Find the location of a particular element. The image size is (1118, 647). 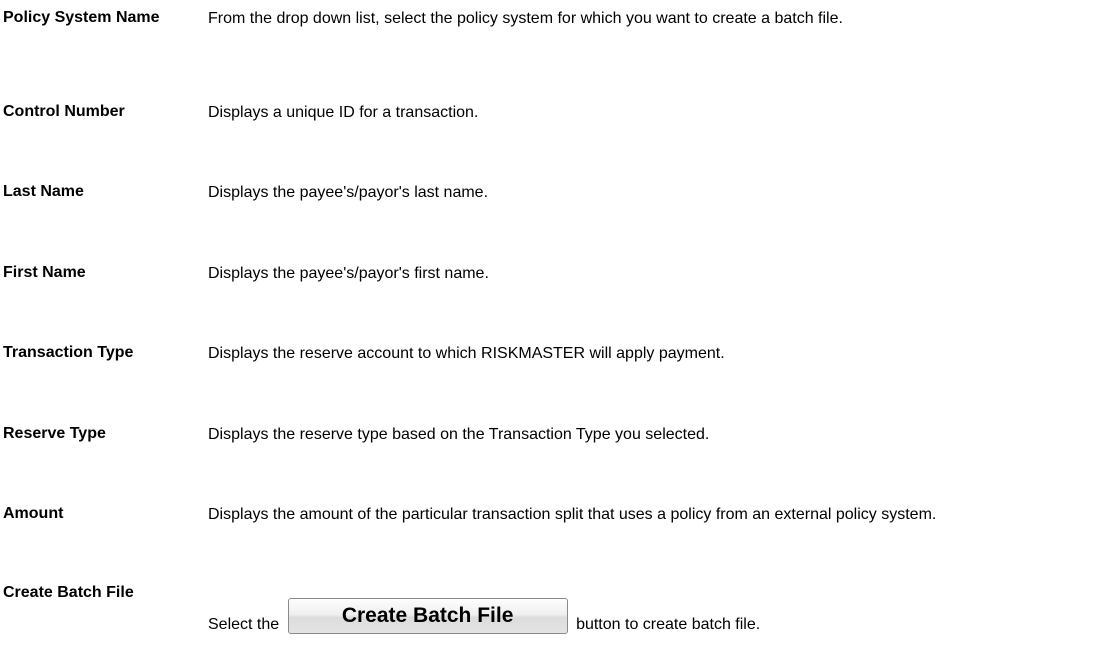

field-term: Policy System Name is located at coordinates (81, 17).